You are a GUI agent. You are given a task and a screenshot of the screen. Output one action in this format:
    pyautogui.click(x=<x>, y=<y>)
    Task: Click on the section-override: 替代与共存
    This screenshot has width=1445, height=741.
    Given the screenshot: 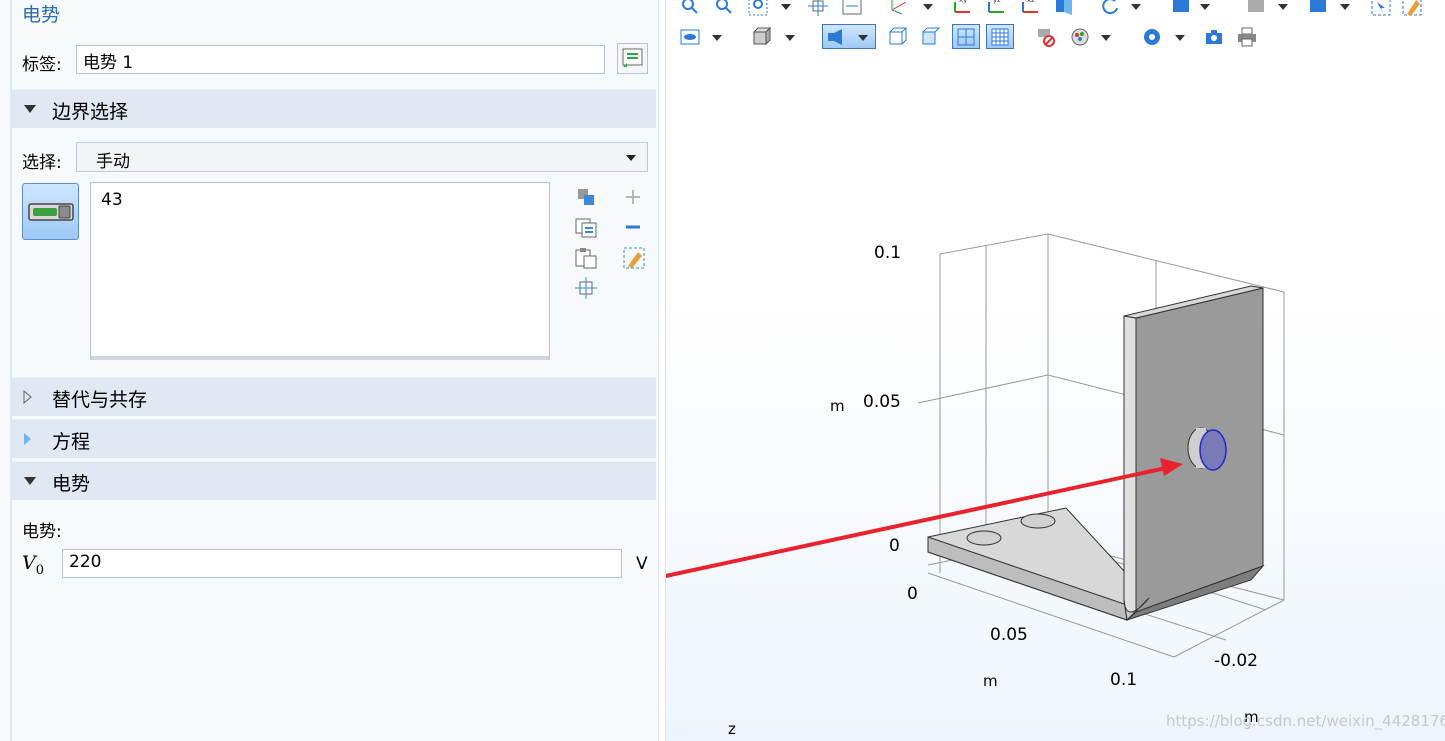 What is the action you would take?
    pyautogui.click(x=334, y=396)
    